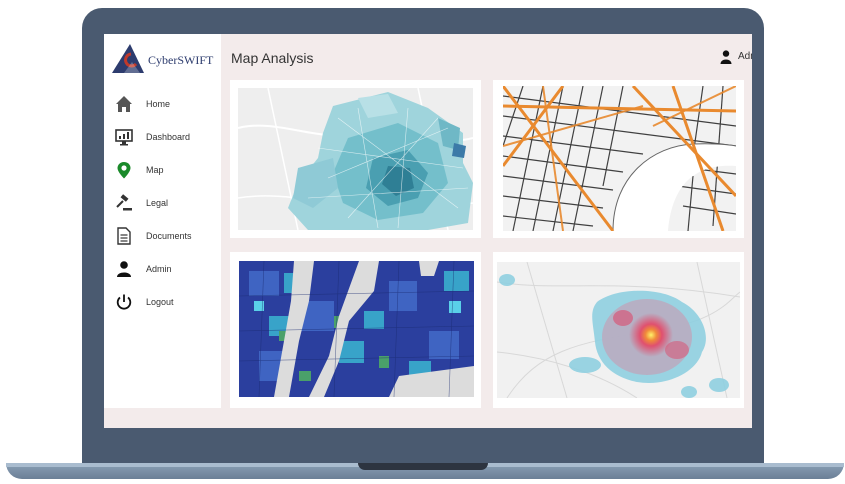  I want to click on sidebar-item-label: Dashboard, so click(168, 137).